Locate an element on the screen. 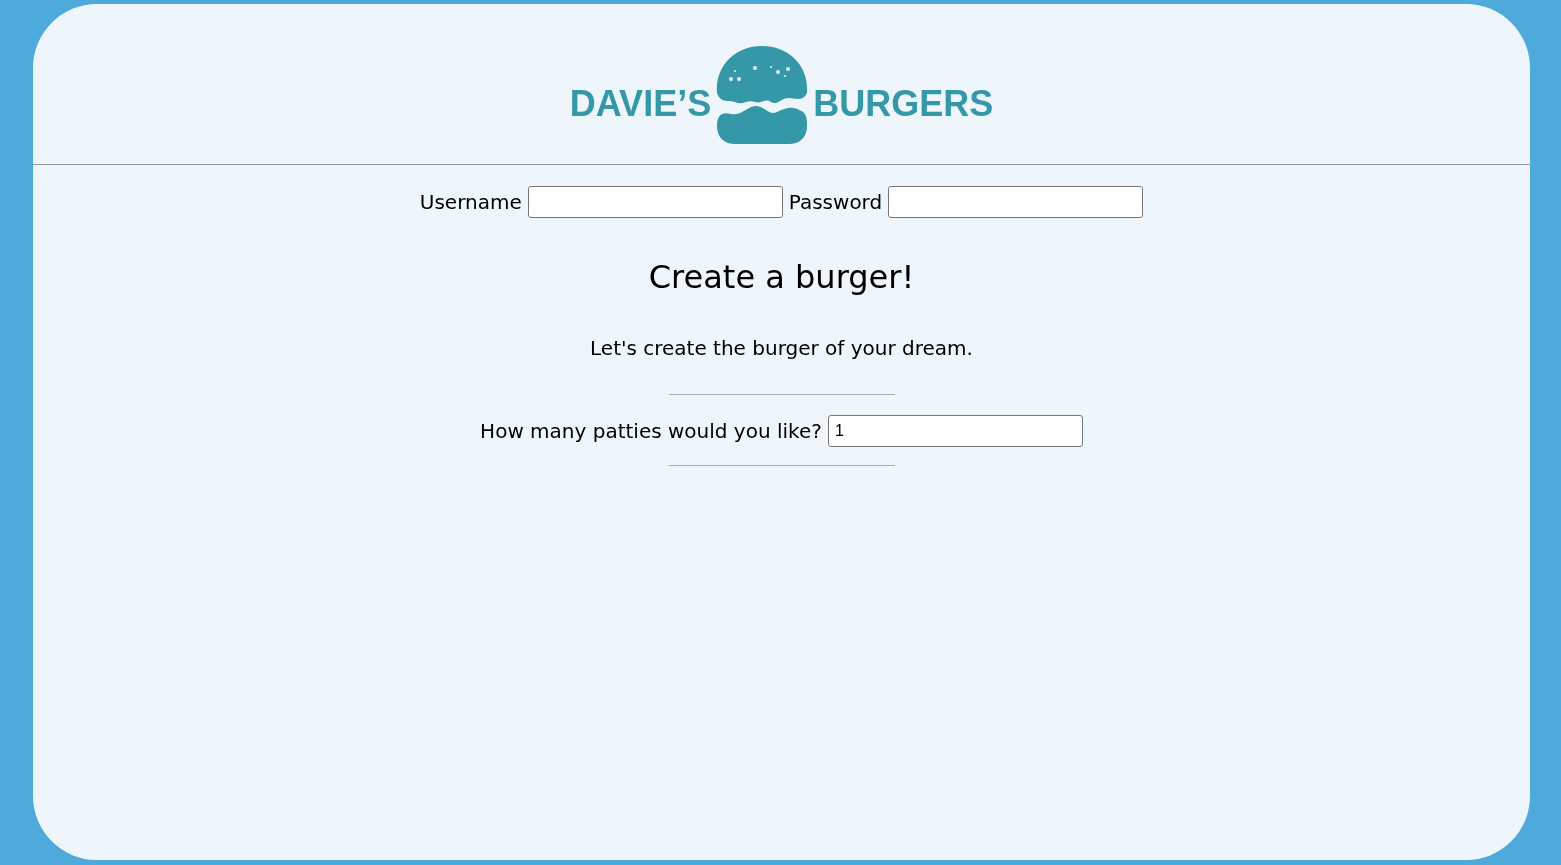  username-field is located at coordinates (655, 202).